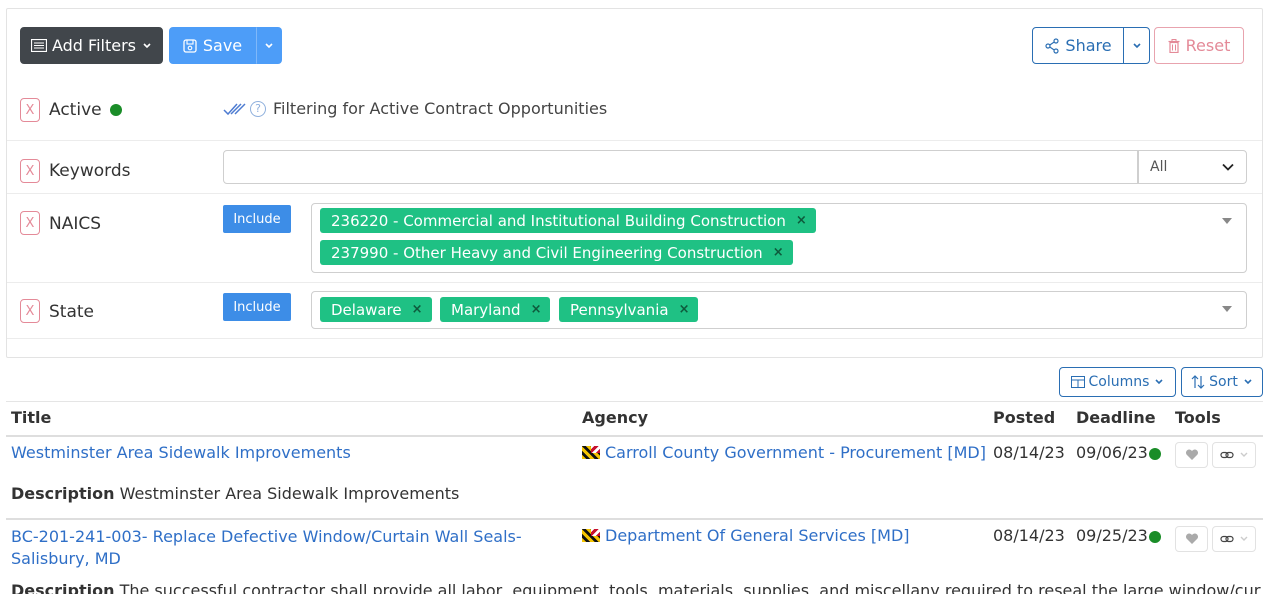 Image resolution: width=1273 pixels, height=594 pixels. I want to click on opportunity-title-link: Westminster Area Sidewalk Improvements, so click(181, 452).